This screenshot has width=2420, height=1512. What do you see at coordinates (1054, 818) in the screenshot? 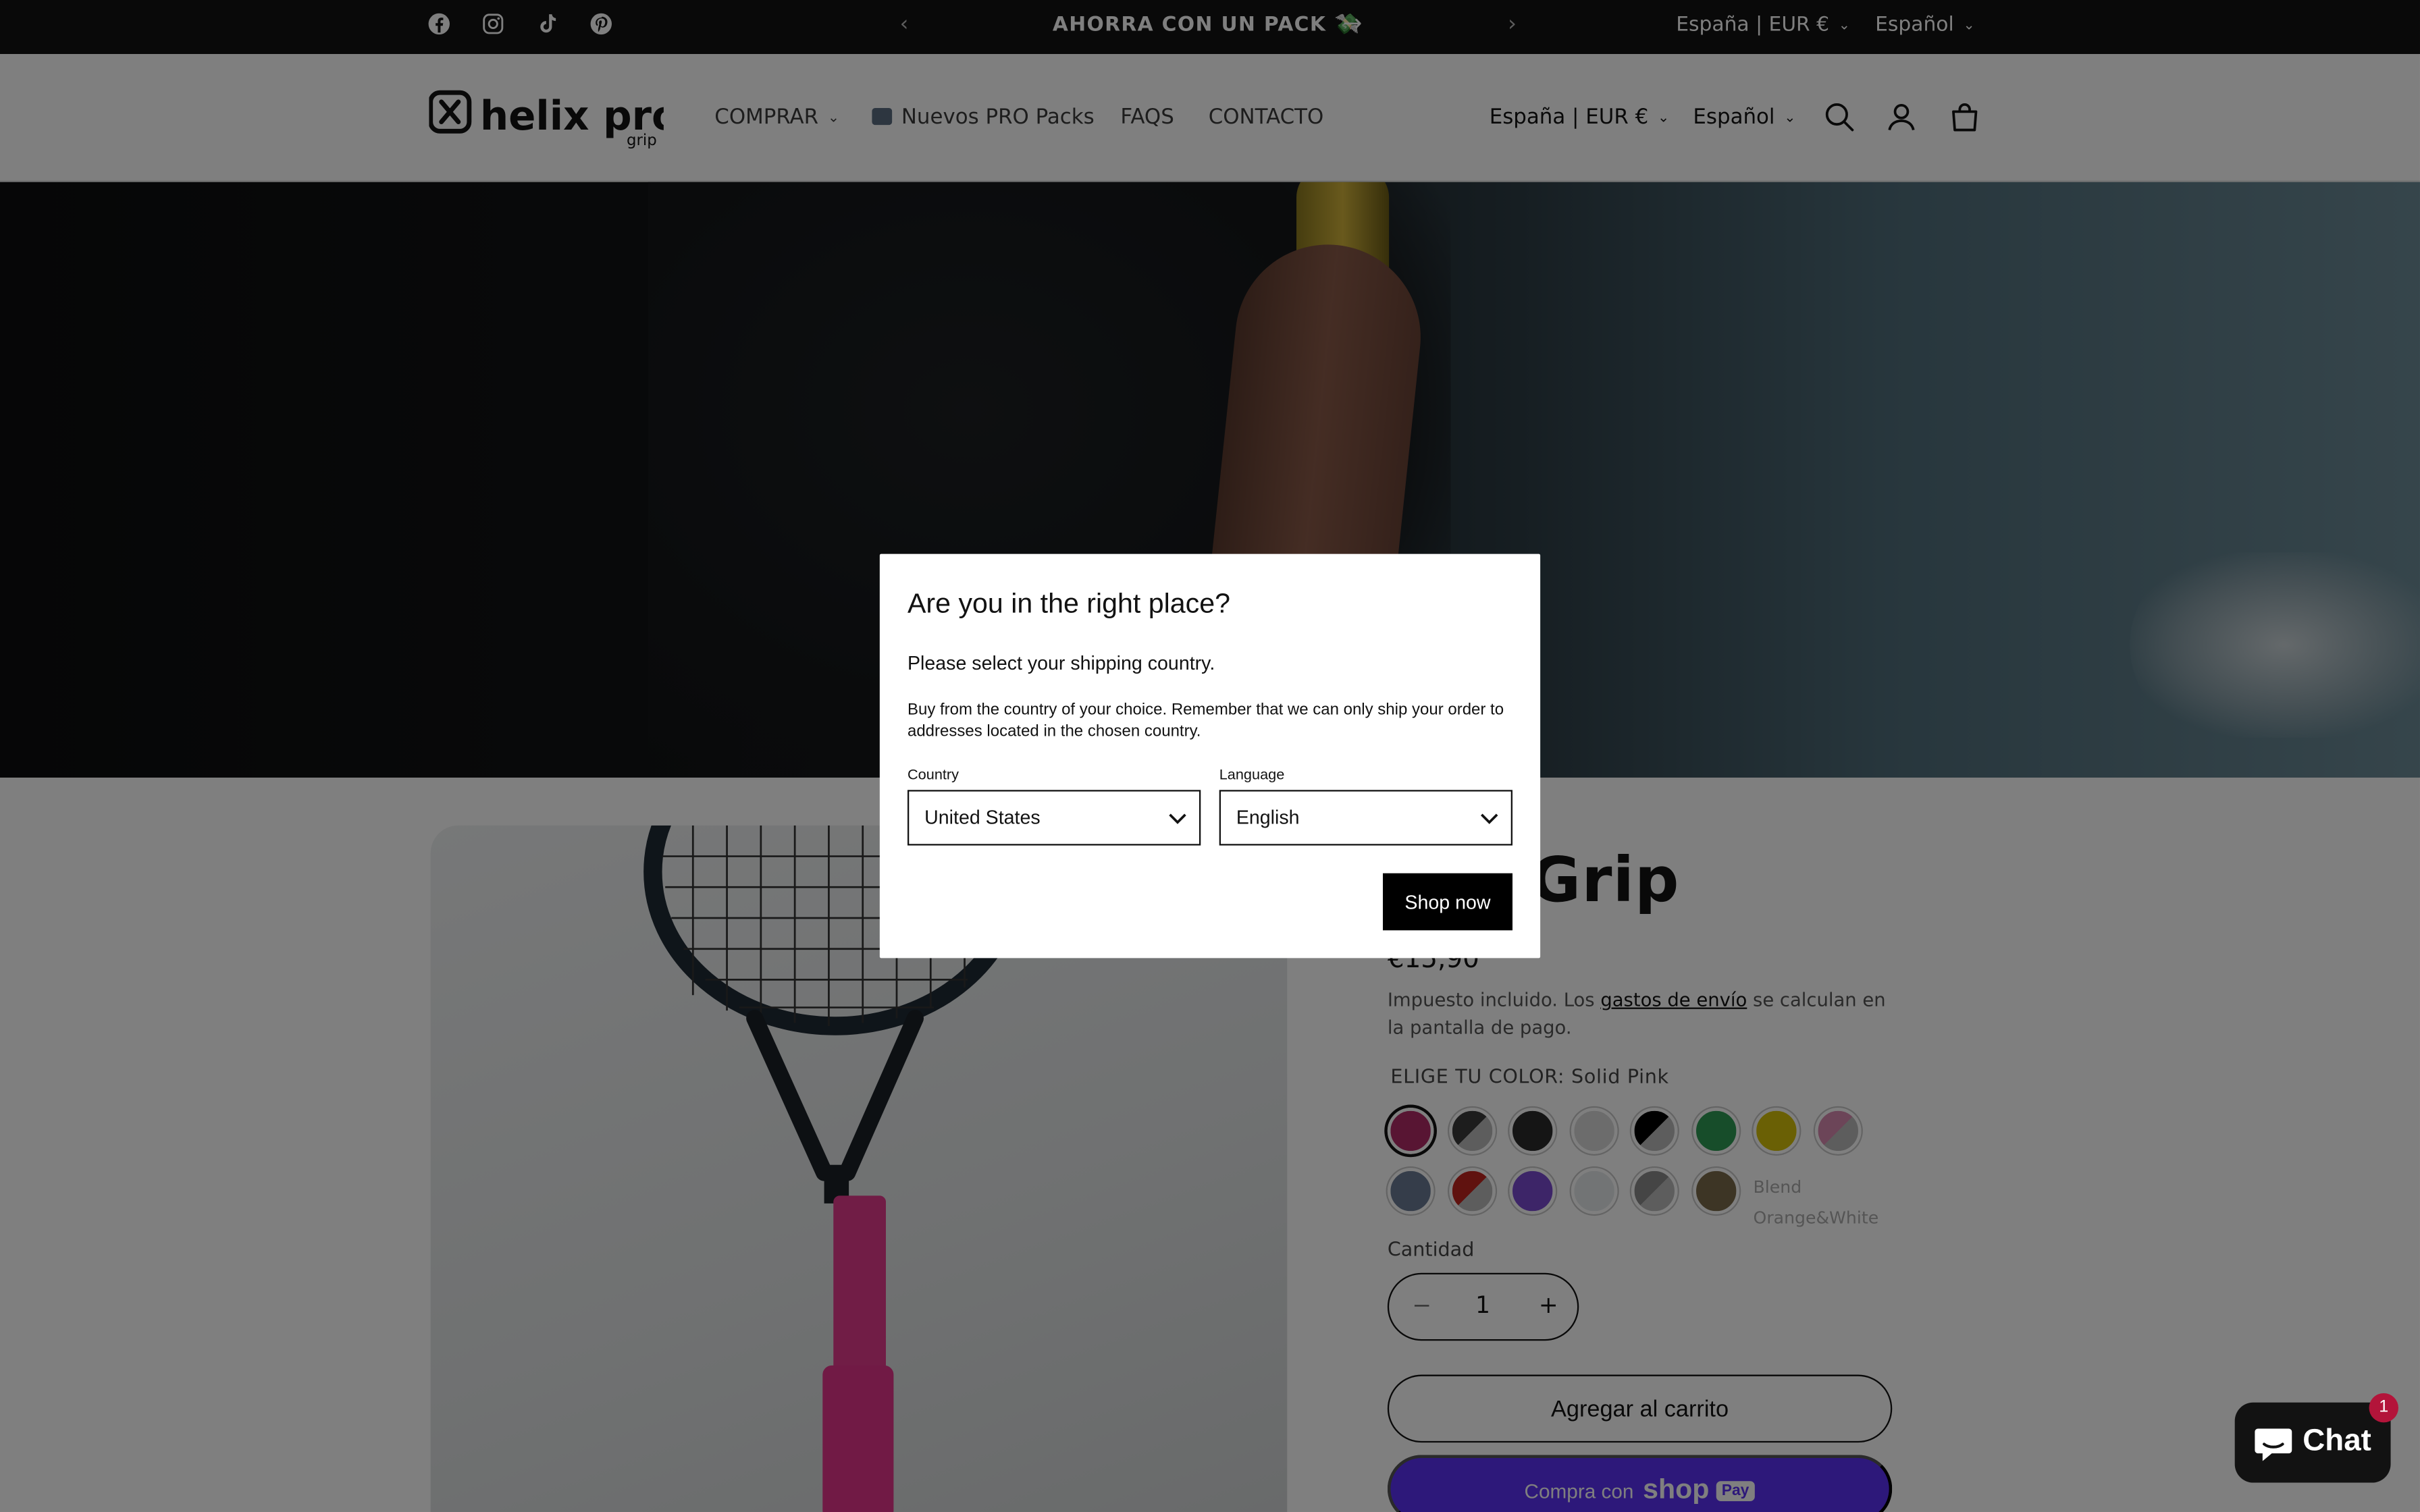
I see `country-select: United States` at bounding box center [1054, 818].